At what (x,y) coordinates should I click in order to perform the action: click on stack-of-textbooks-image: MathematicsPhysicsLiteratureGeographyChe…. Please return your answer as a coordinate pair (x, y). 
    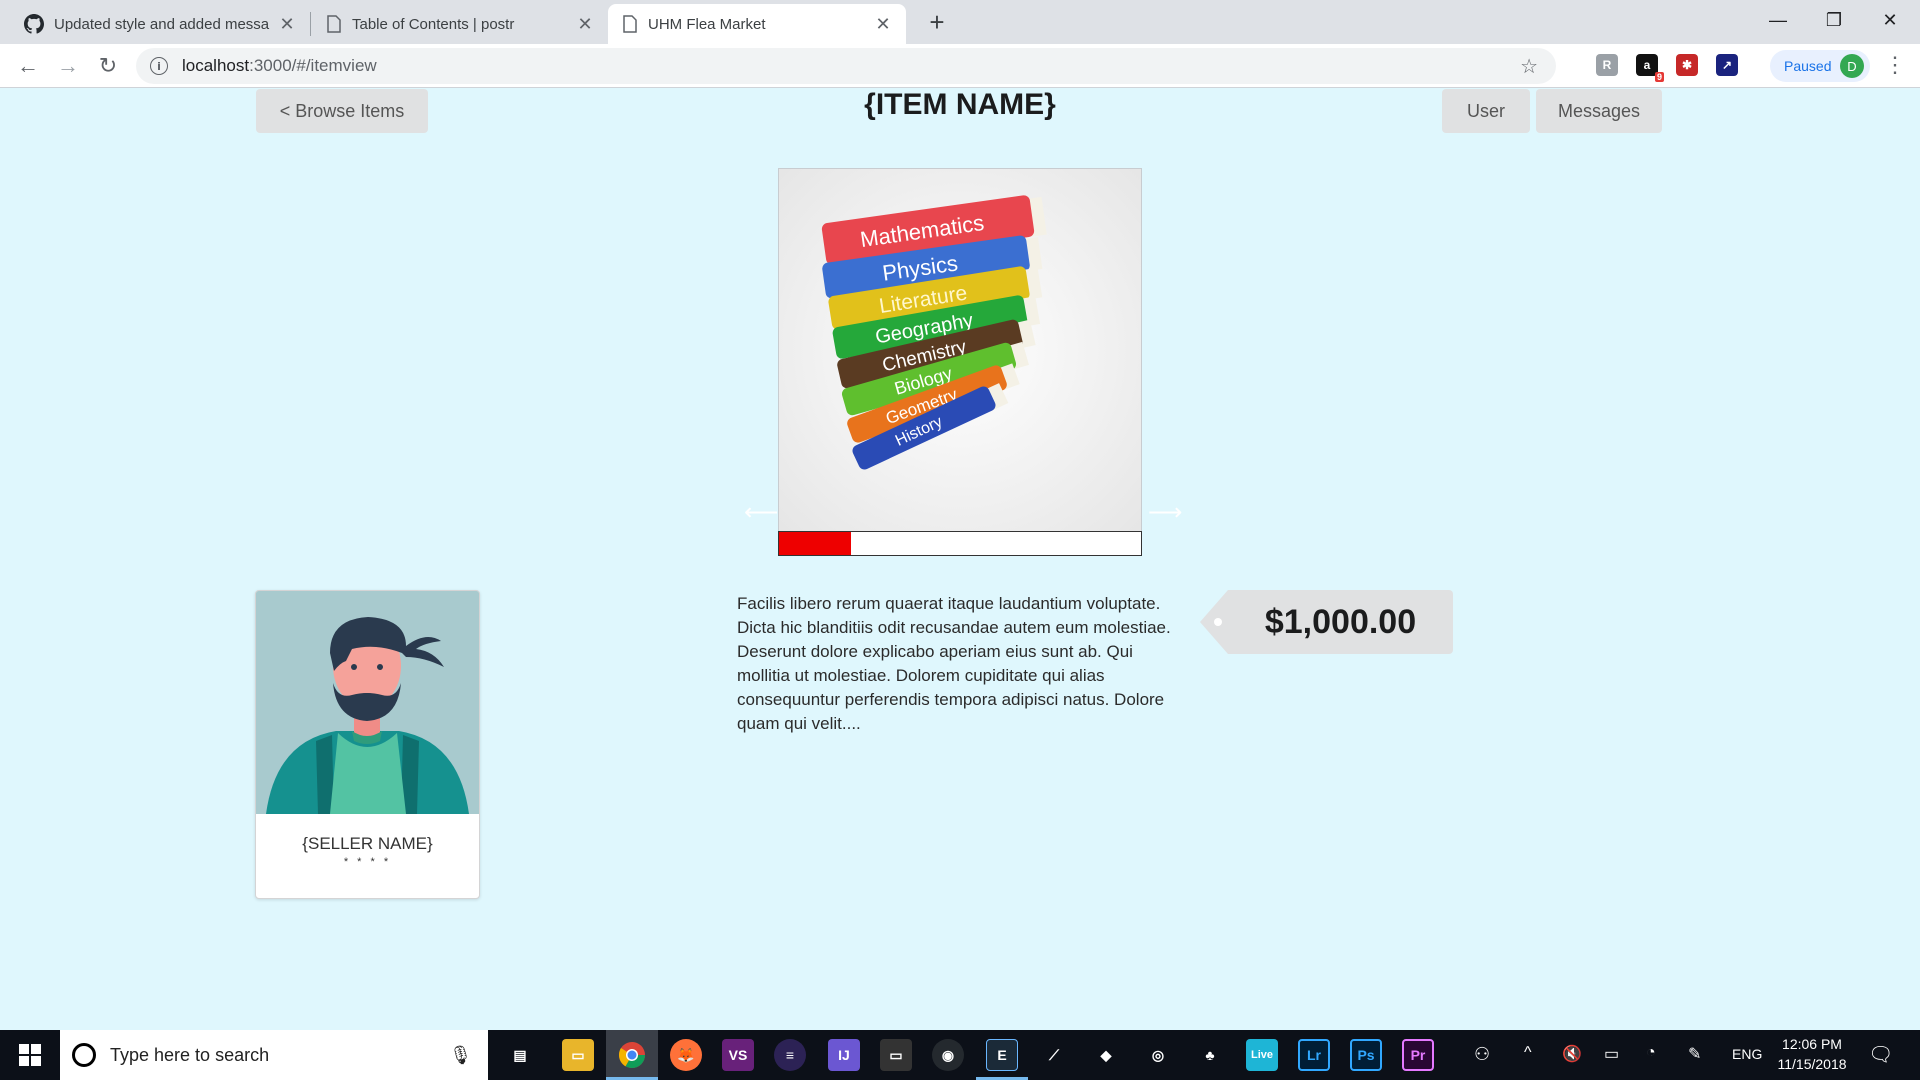
    Looking at the image, I should click on (960, 350).